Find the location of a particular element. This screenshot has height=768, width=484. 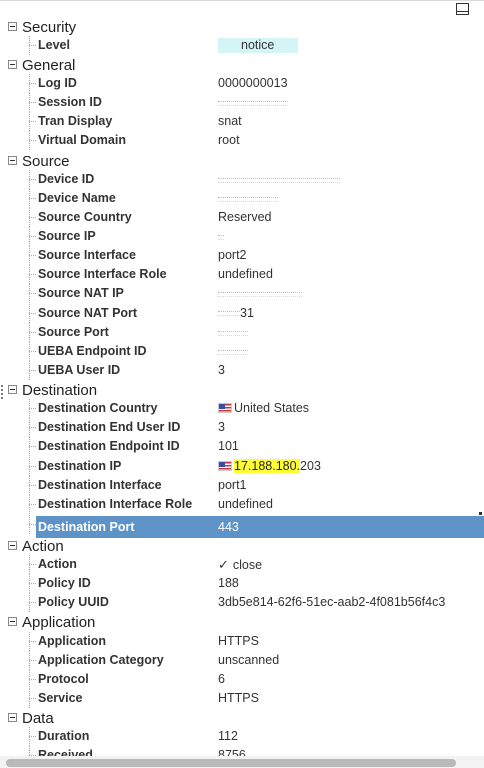

row-application: Application HTTPS is located at coordinates (242, 641).